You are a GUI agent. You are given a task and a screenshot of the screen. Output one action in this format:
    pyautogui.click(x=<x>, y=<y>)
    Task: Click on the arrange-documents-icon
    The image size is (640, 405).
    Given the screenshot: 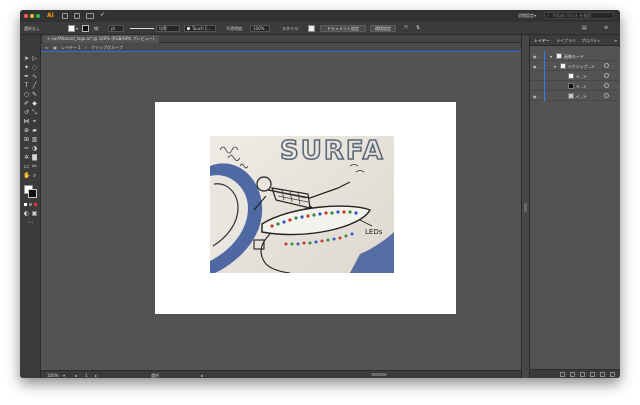 What is the action you would take?
    pyautogui.click(x=90, y=16)
    